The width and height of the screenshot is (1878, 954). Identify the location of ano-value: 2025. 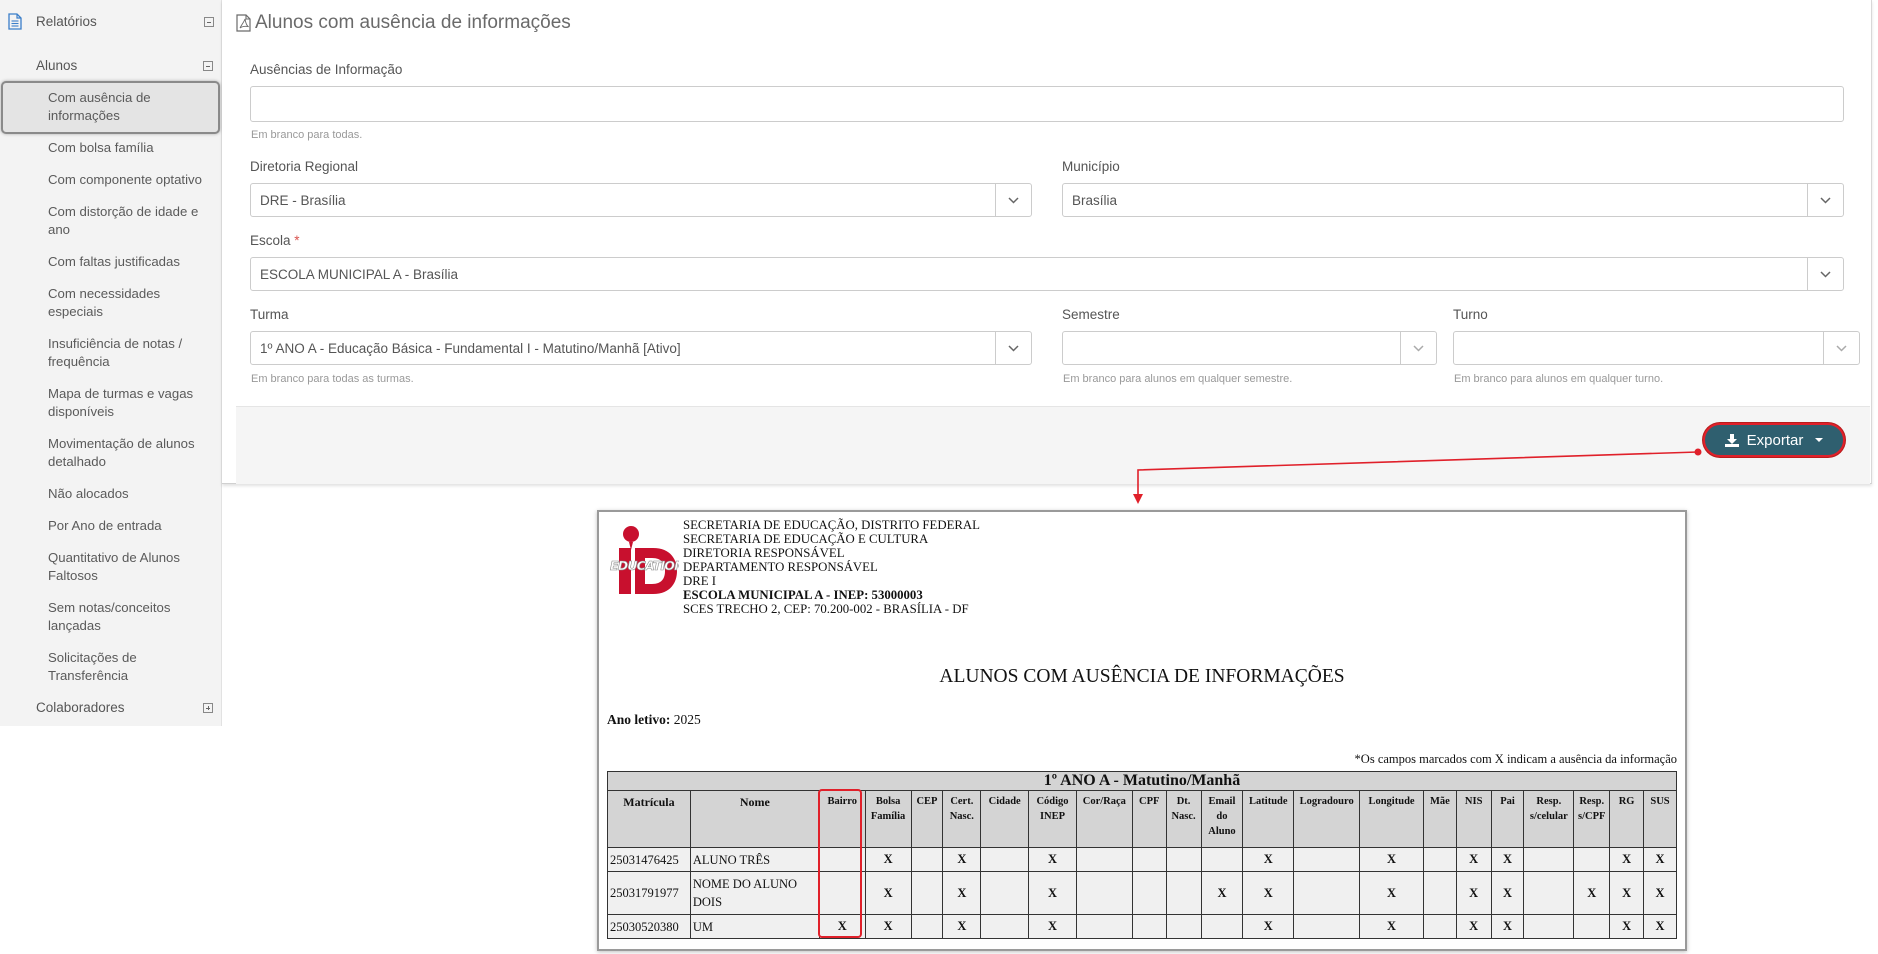
(687, 719).